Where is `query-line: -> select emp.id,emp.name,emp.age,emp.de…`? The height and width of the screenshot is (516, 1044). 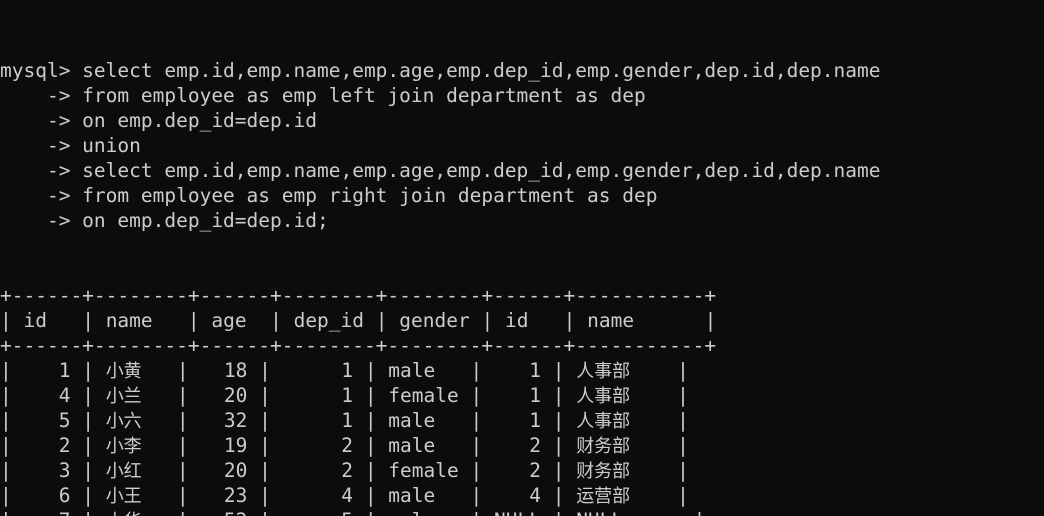 query-line: -> select emp.id,emp.name,emp.age,emp.de… is located at coordinates (440, 170).